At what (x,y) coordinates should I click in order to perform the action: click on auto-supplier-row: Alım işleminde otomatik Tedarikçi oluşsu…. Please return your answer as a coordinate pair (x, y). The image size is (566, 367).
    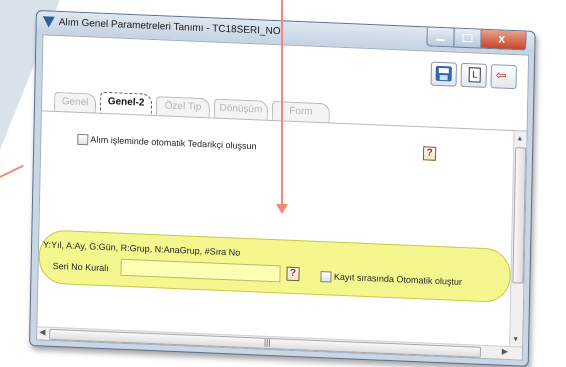
    Looking at the image, I should click on (167, 143).